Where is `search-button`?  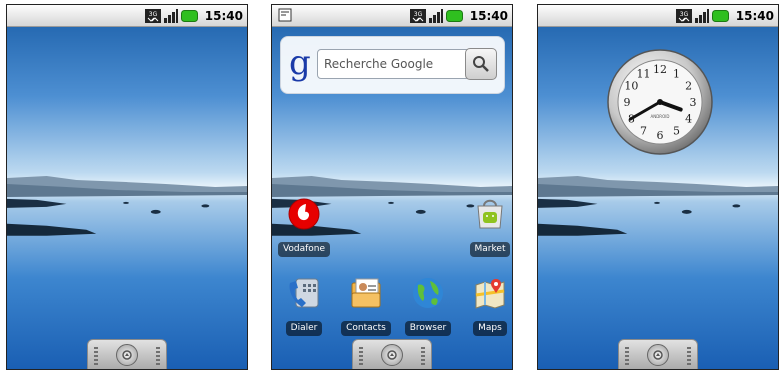
search-button is located at coordinates (481, 64).